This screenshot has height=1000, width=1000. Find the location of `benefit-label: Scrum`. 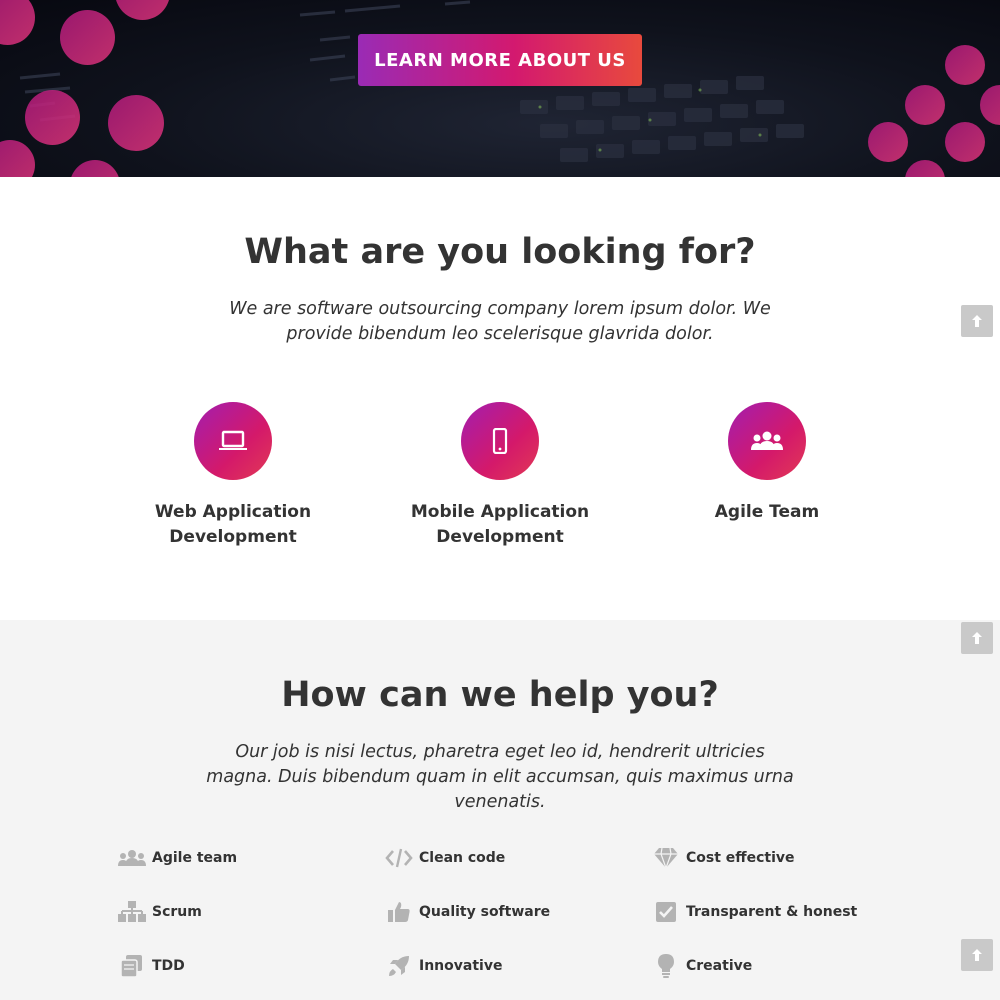

benefit-label: Scrum is located at coordinates (177, 912).